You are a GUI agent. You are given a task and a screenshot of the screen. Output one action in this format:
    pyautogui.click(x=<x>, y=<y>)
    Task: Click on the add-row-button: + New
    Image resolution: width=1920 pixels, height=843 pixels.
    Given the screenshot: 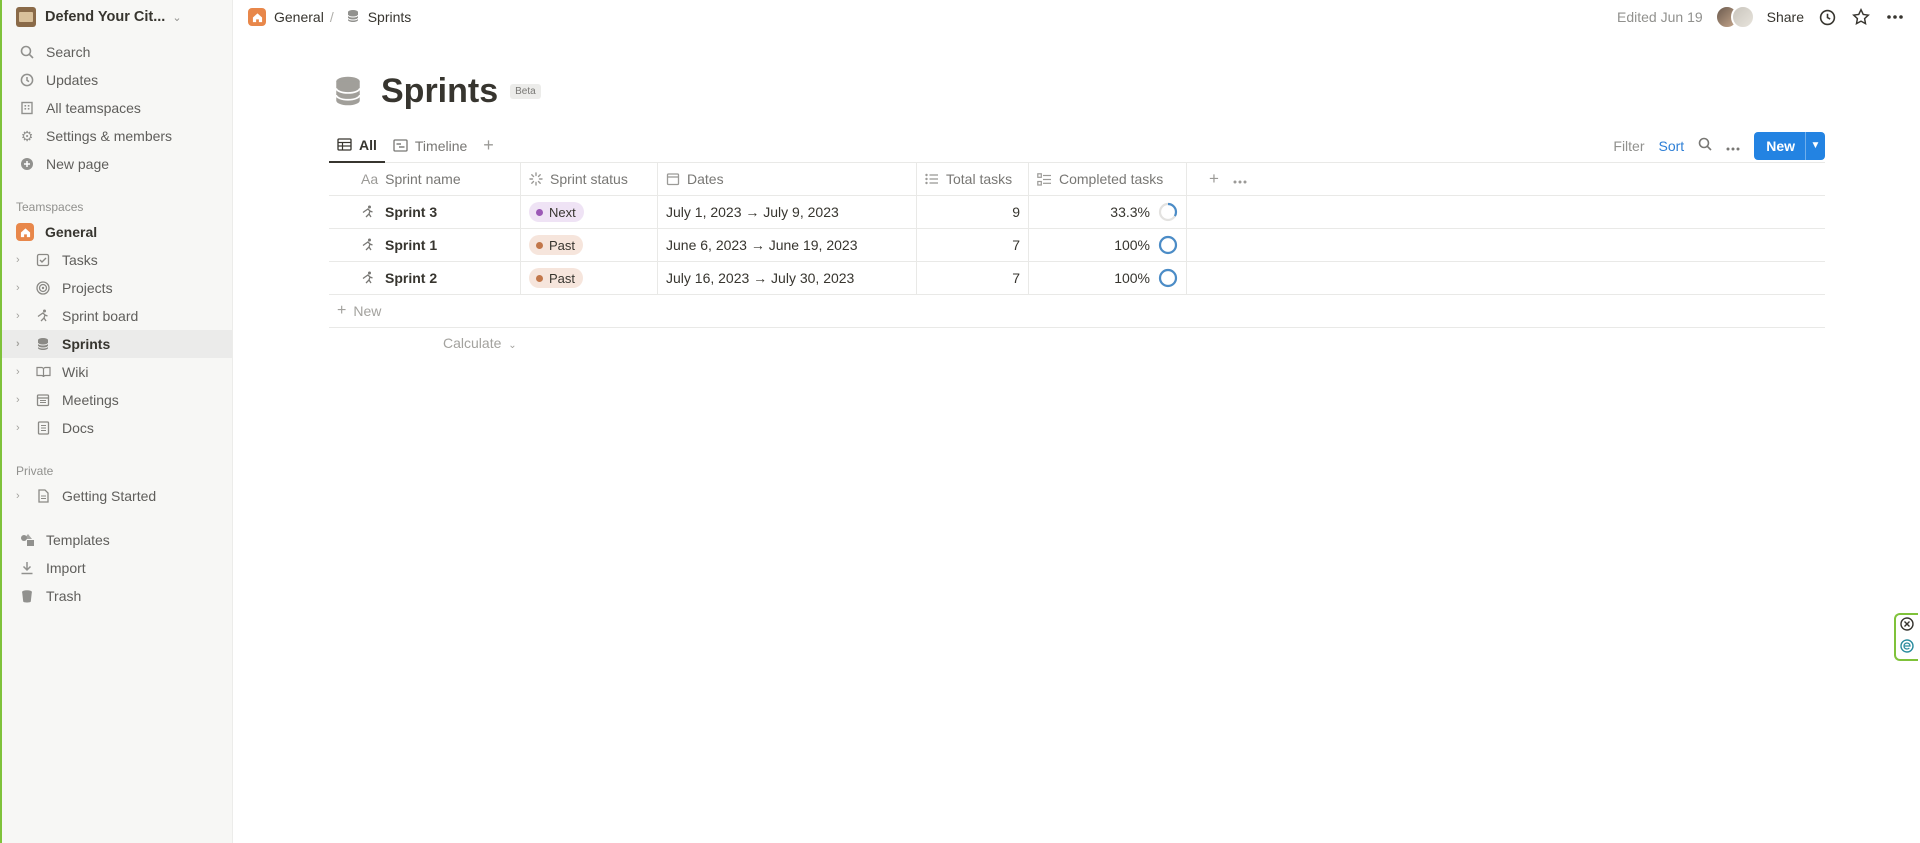 What is the action you would take?
    pyautogui.click(x=1077, y=311)
    